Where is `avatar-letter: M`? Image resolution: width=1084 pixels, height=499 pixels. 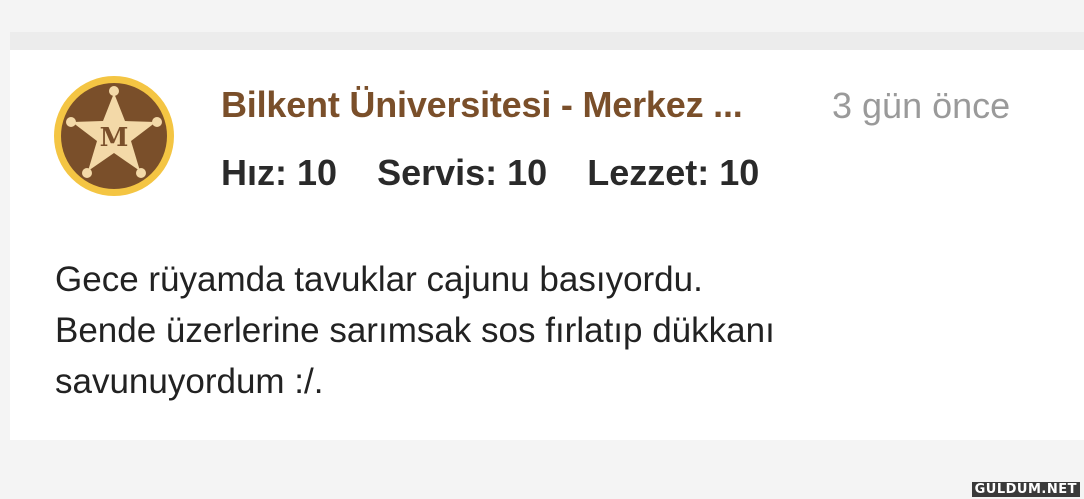 avatar-letter: M is located at coordinates (114, 138).